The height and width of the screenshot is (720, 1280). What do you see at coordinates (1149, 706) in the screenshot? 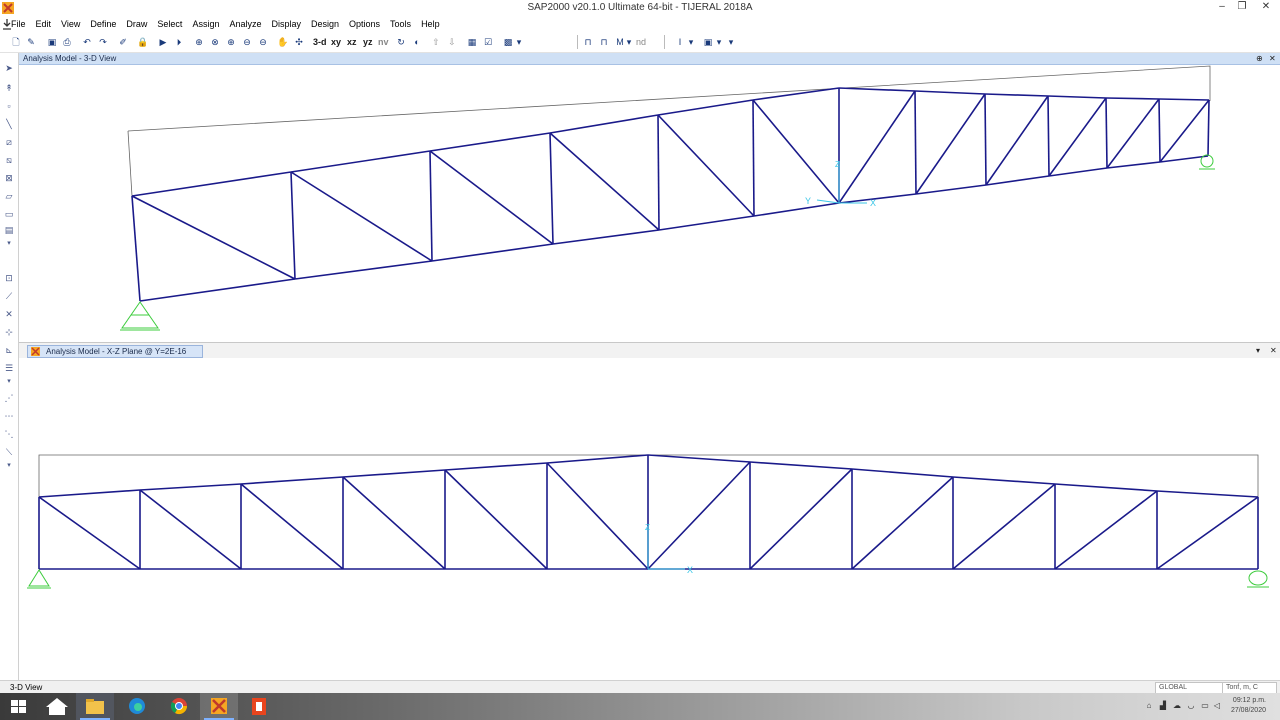
I see `tray-people-icon: ⌂` at bounding box center [1149, 706].